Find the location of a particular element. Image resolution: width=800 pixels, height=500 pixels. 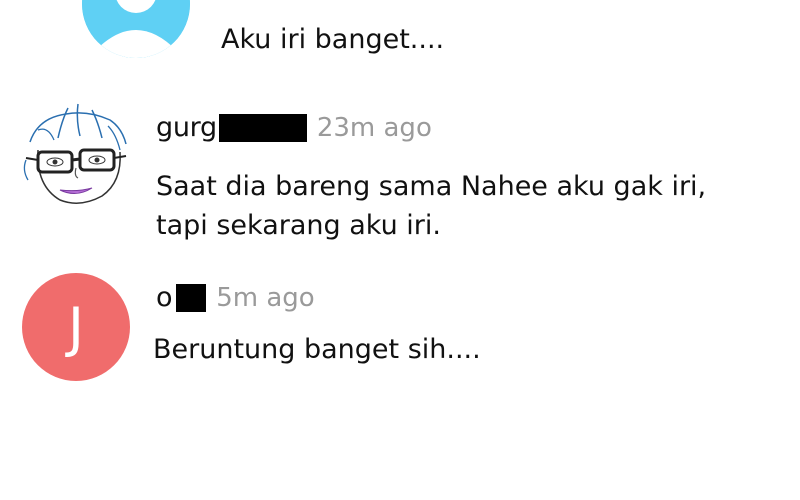

username: o is located at coordinates (164, 297).